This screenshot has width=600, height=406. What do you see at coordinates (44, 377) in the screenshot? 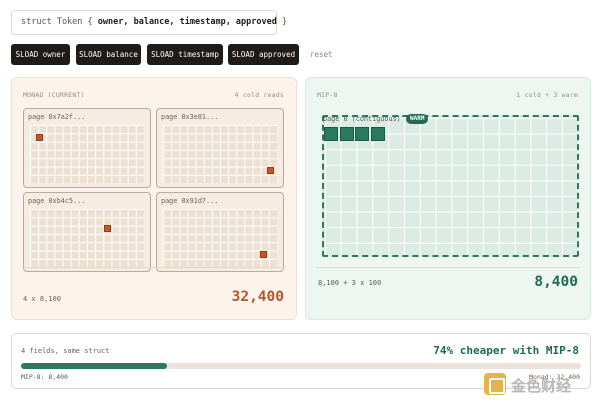
I see `mip8-cost-label: MIP-8: 8,400` at bounding box center [44, 377].